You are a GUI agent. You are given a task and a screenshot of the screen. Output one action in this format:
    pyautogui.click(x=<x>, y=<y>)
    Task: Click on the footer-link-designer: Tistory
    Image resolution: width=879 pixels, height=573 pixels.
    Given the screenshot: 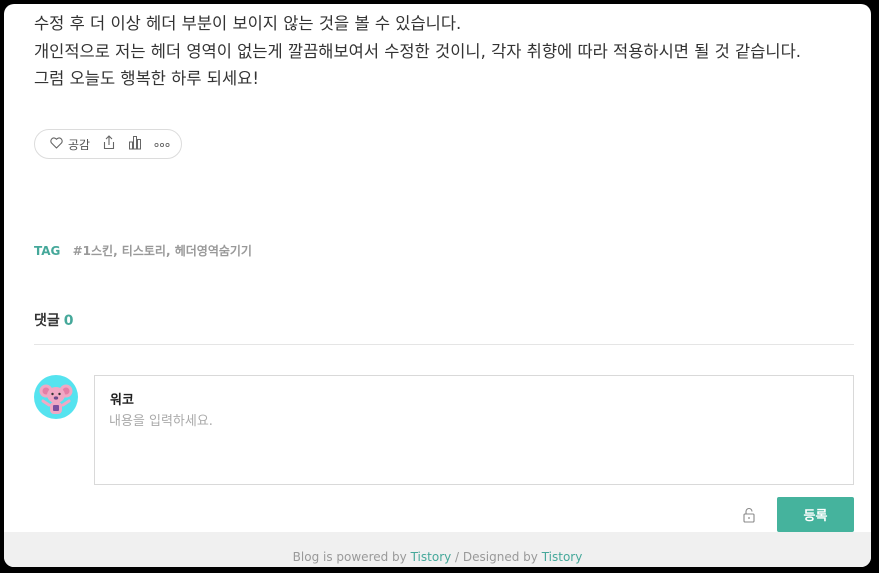 What is the action you would take?
    pyautogui.click(x=562, y=557)
    